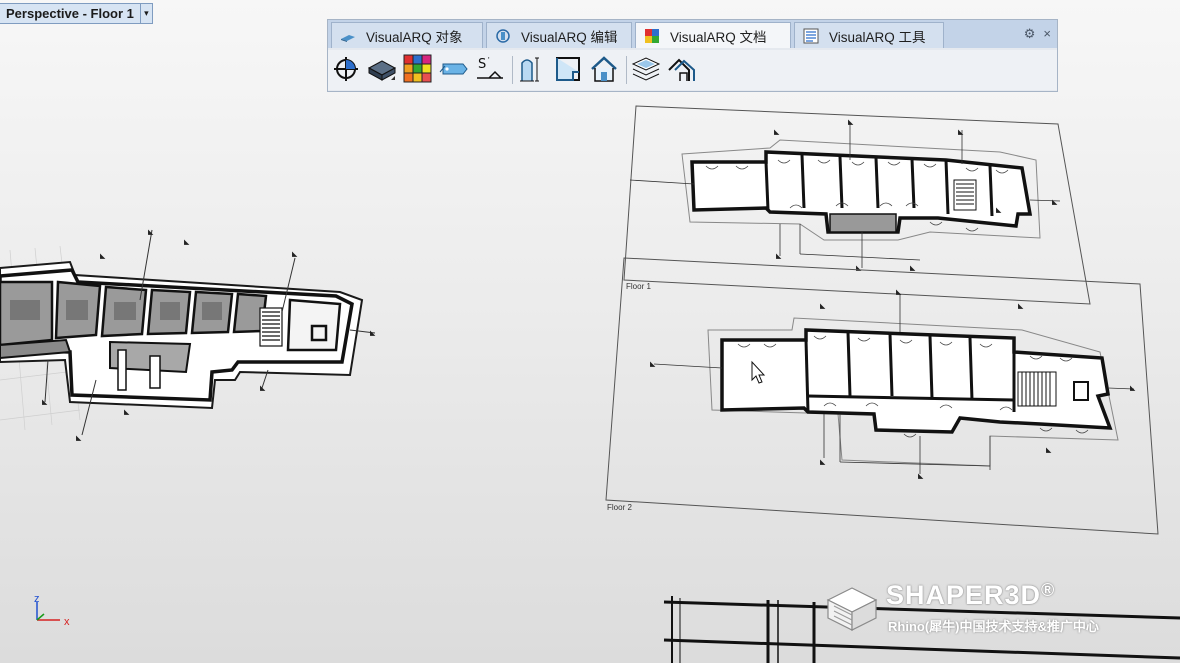 The height and width of the screenshot is (663, 1180). Describe the element at coordinates (857, 205) in the screenshot. I see `floor1-sheet: ◣ ◣ ◣ ◣ ◣ ◣ ◣ ◣ Floor 1` at that location.